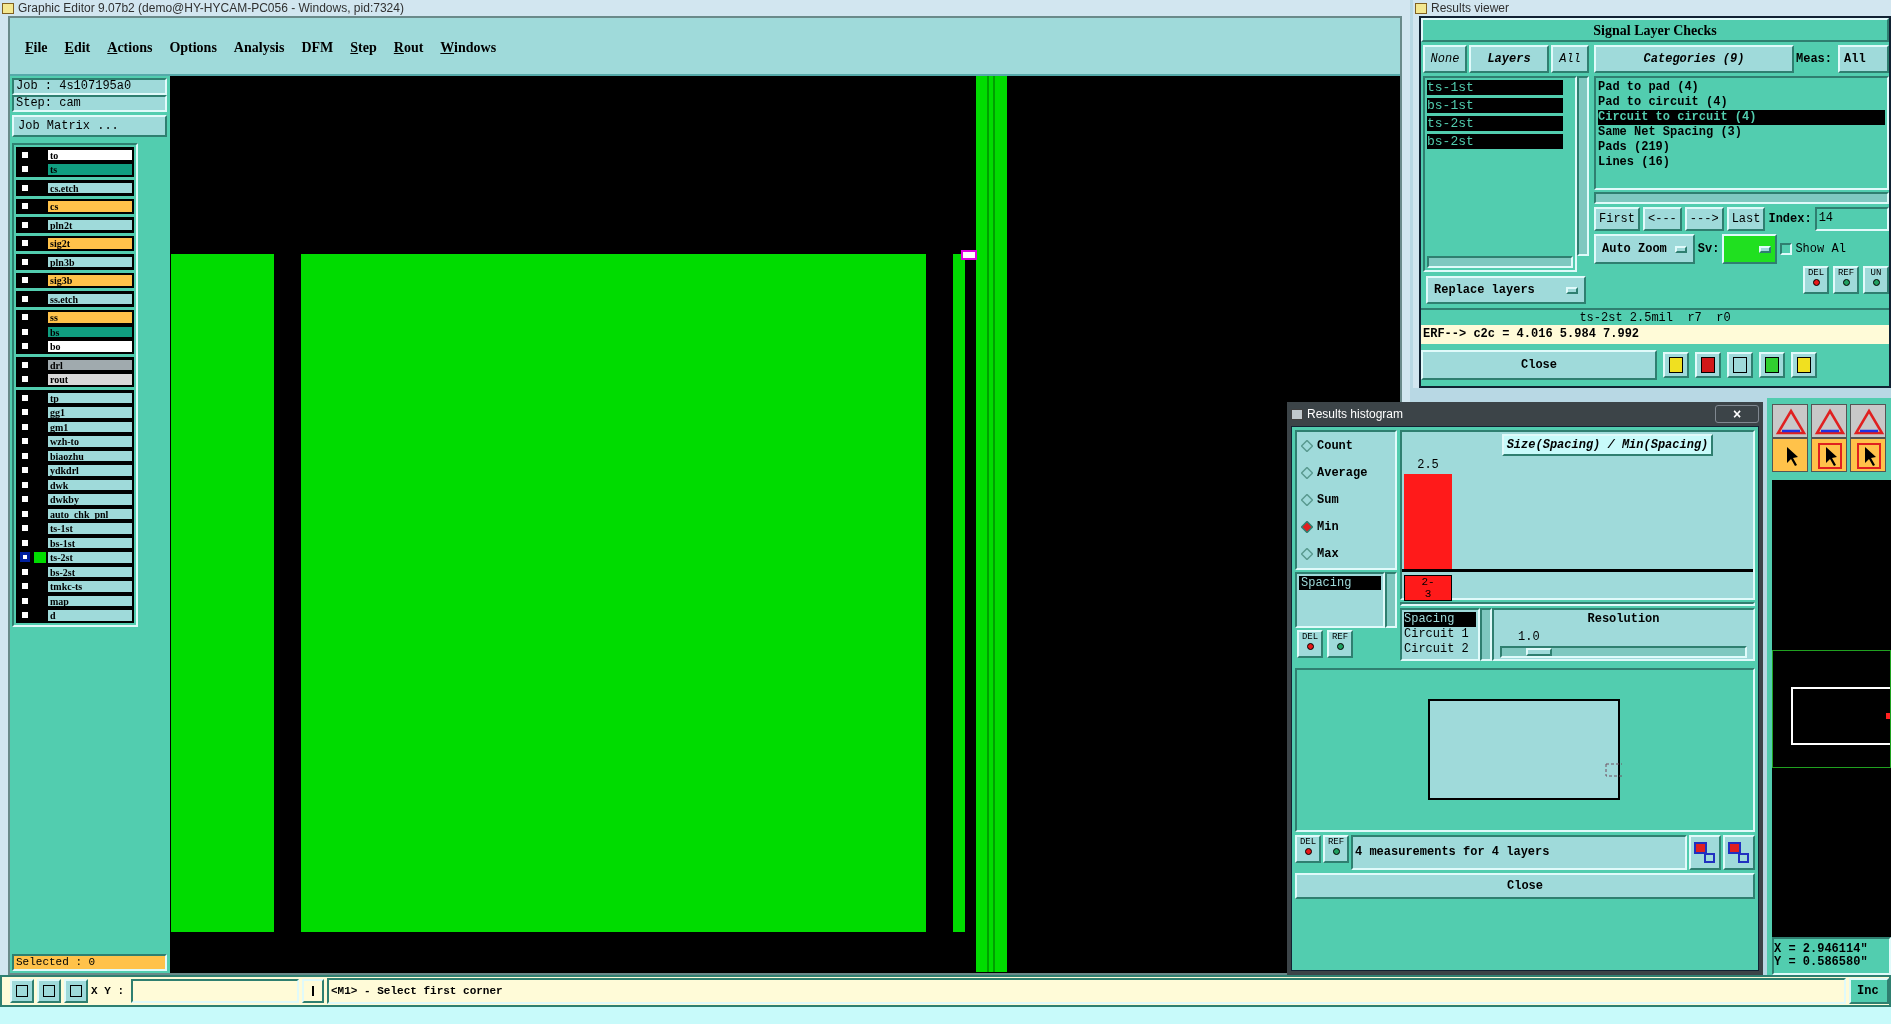 This screenshot has height=1024, width=1891. What do you see at coordinates (77, 47) in the screenshot?
I see `menu-item: Edit` at bounding box center [77, 47].